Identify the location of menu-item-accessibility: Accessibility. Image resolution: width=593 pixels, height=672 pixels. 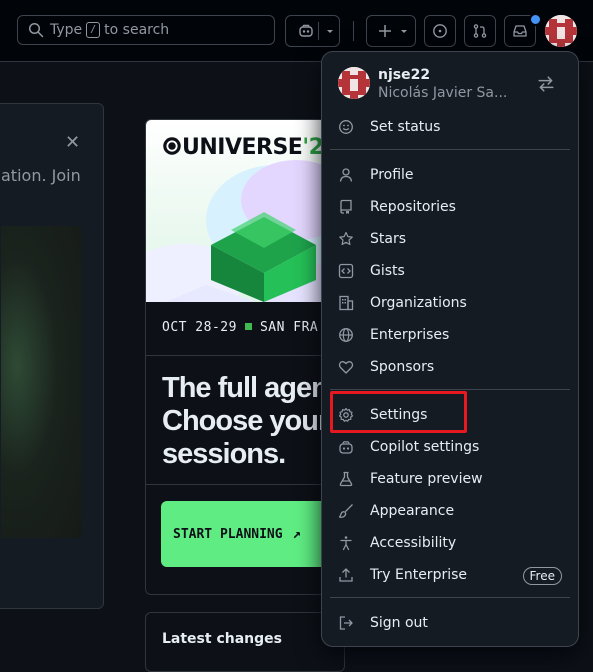
(450, 543).